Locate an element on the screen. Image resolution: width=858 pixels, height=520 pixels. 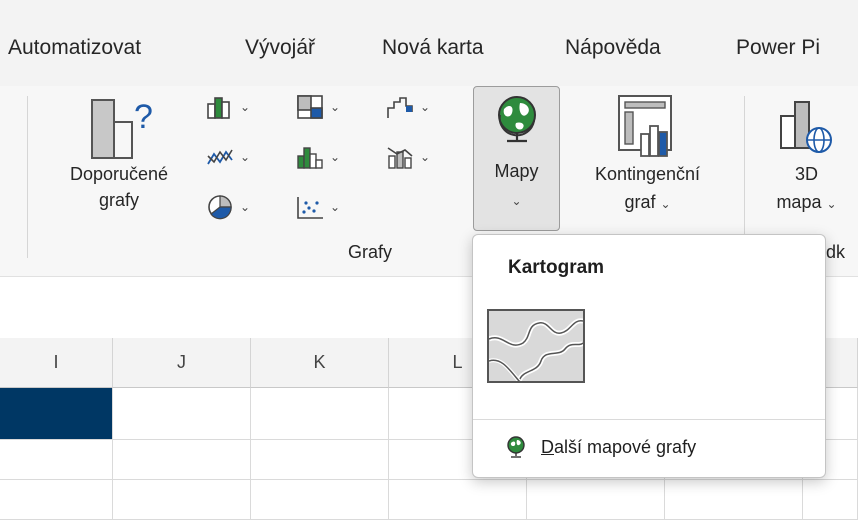
column-header-j: J is located at coordinates (182, 363).